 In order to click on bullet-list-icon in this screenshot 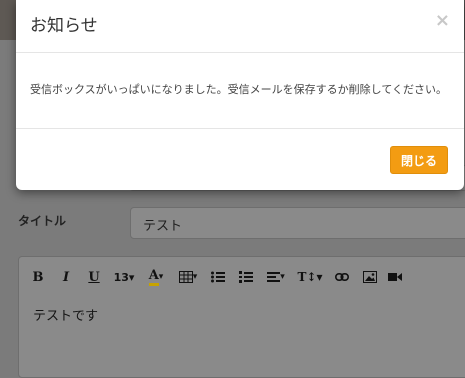, I will do `click(218, 277)`.